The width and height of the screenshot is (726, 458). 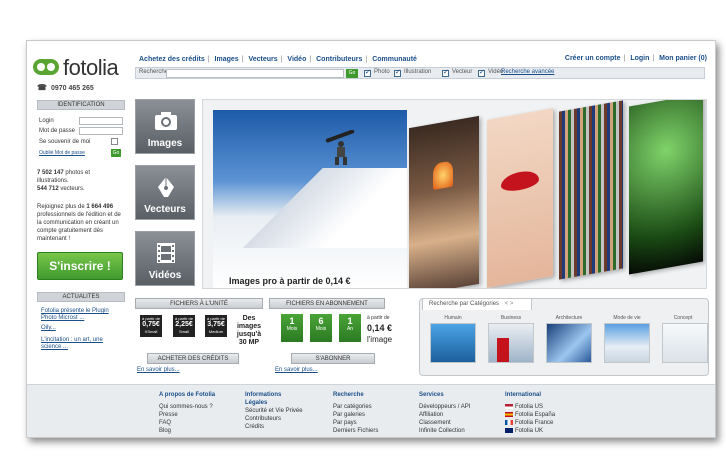 What do you see at coordinates (394, 59) in the screenshot?
I see `nav-community: Communauté` at bounding box center [394, 59].